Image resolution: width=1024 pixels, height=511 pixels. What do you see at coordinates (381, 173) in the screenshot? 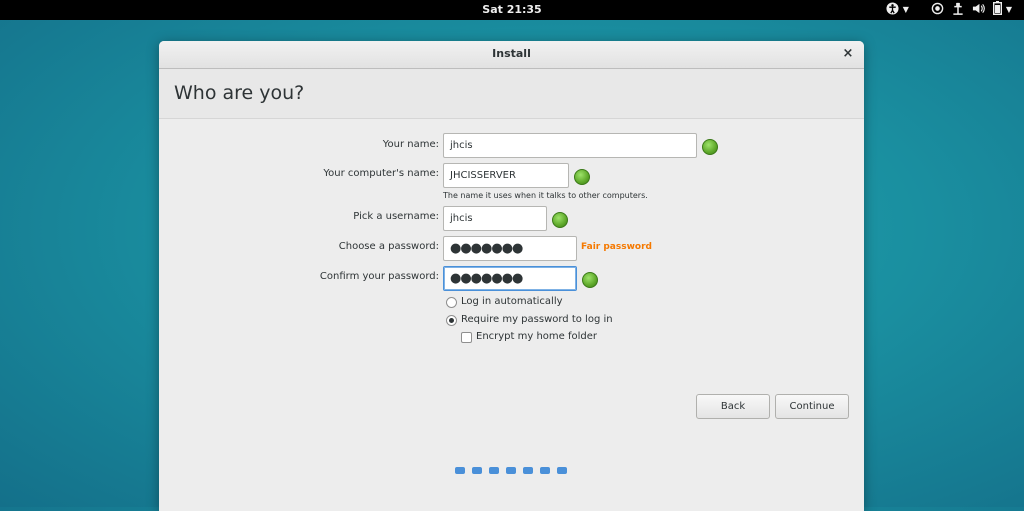
I see `computer-name-label: Your computer's name:` at bounding box center [381, 173].